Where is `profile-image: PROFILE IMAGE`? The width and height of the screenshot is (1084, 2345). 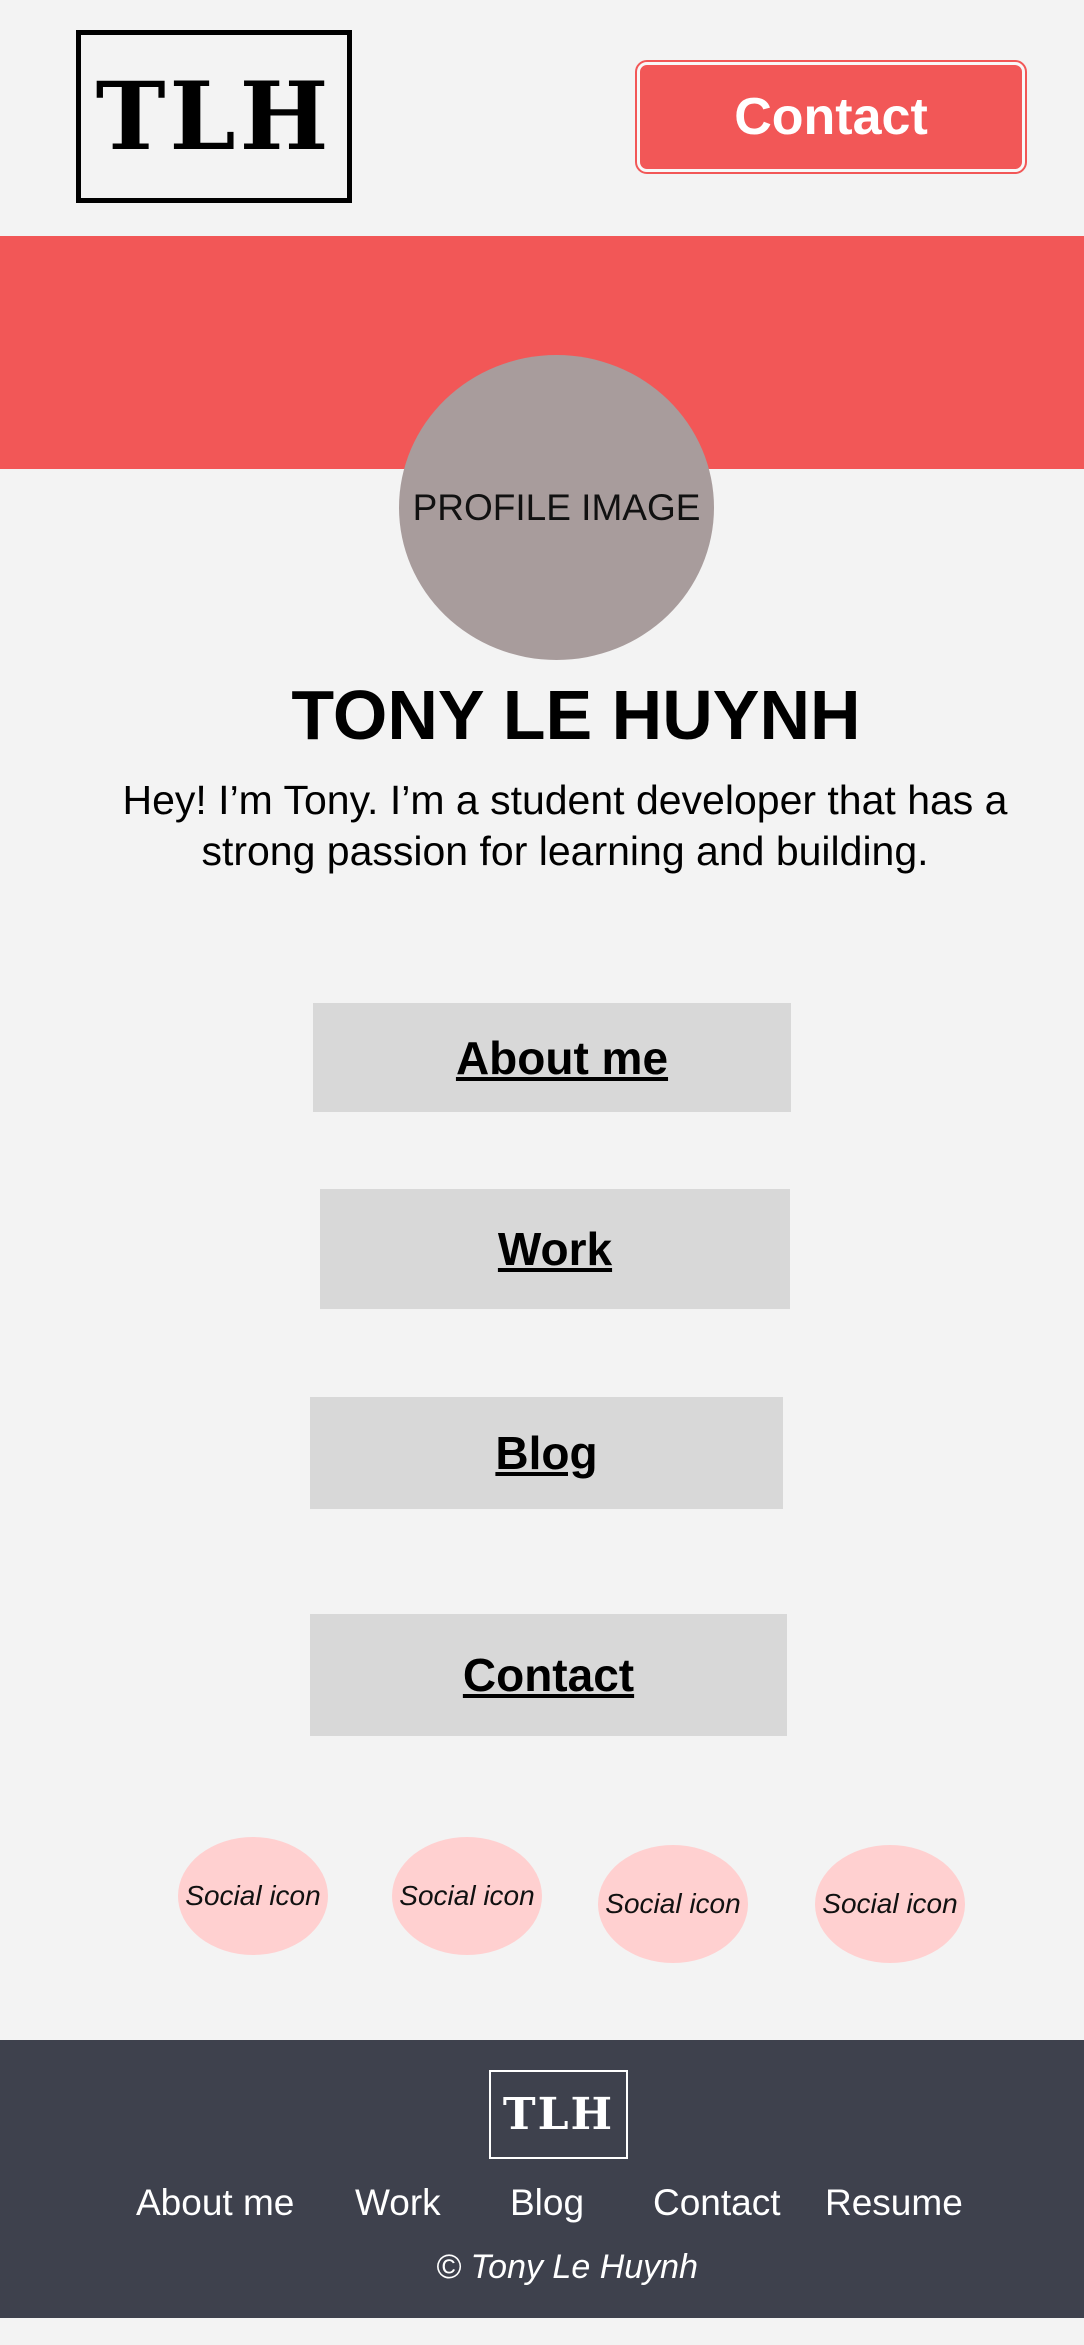
profile-image: PROFILE IMAGE is located at coordinates (556, 507).